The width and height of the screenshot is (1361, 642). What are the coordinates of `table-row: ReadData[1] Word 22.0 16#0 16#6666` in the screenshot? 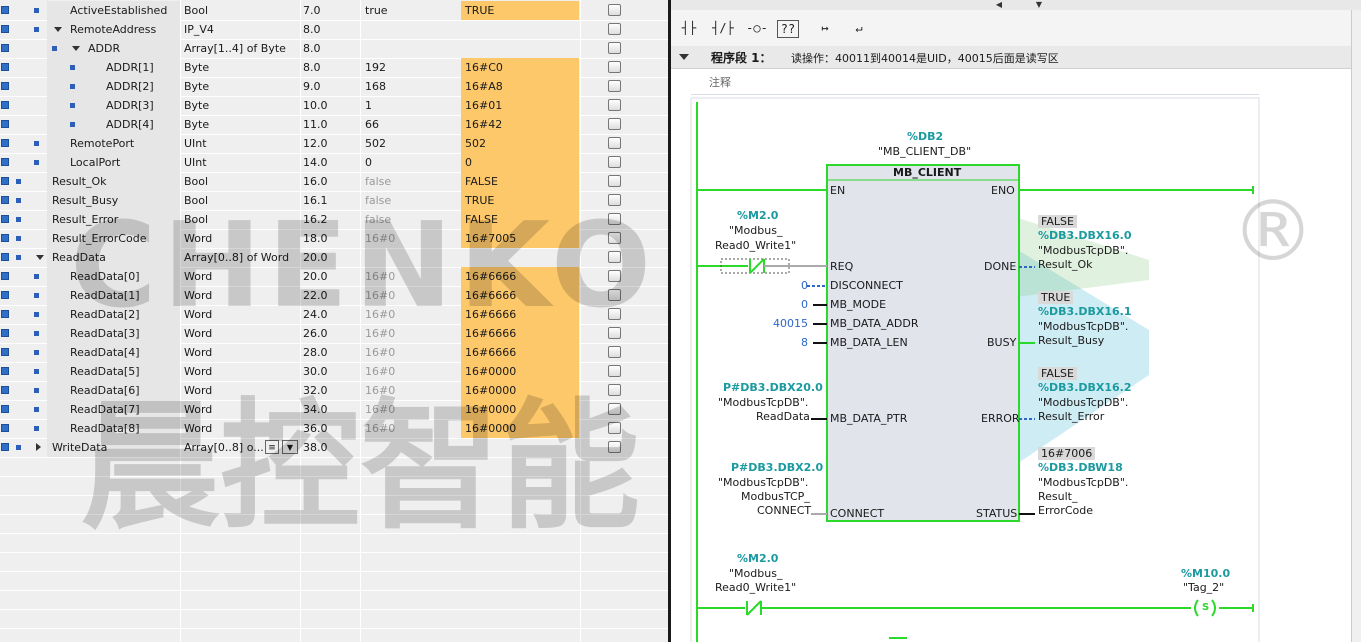 It's located at (334, 296).